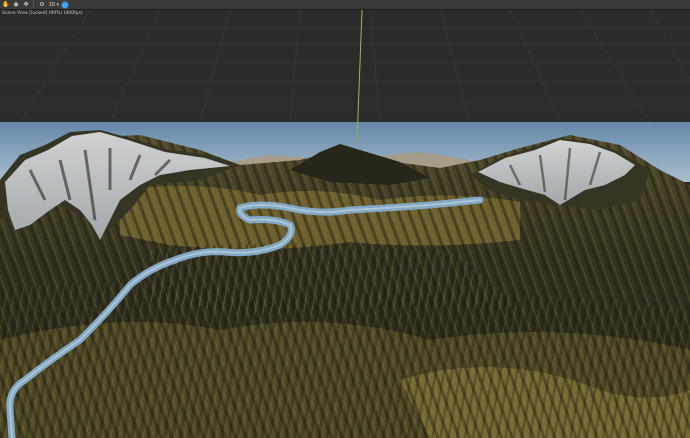 This screenshot has width=690, height=438. Describe the element at coordinates (65, 4) in the screenshot. I see `globe-icon` at that location.